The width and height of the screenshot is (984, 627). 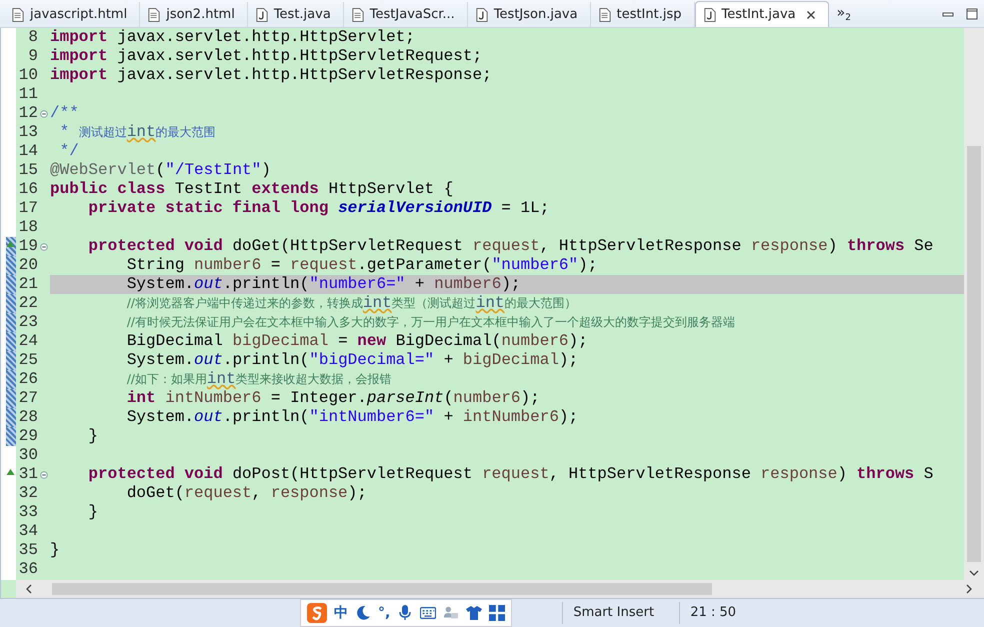 What do you see at coordinates (28, 569) in the screenshot?
I see `line-number: 36` at bounding box center [28, 569].